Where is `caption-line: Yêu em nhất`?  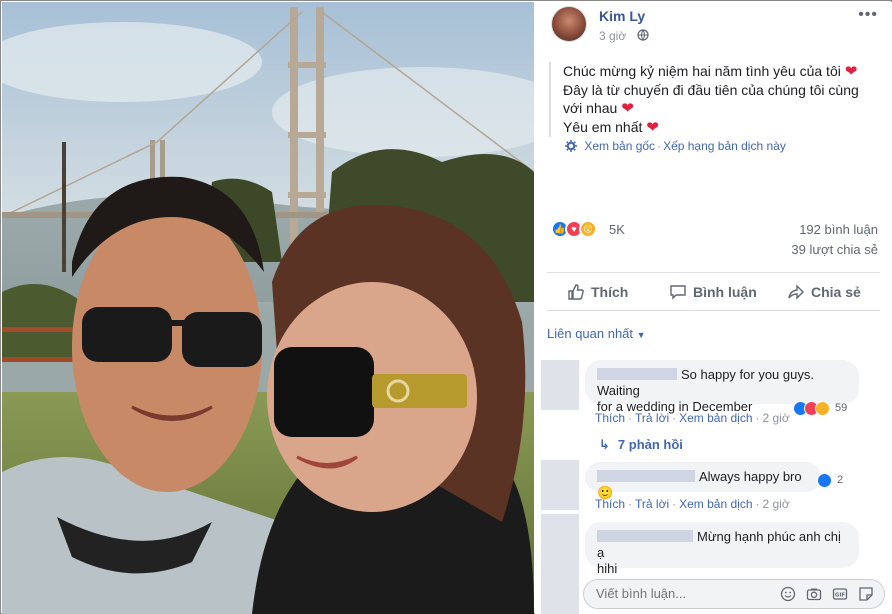 caption-line: Yêu em nhất is located at coordinates (603, 127).